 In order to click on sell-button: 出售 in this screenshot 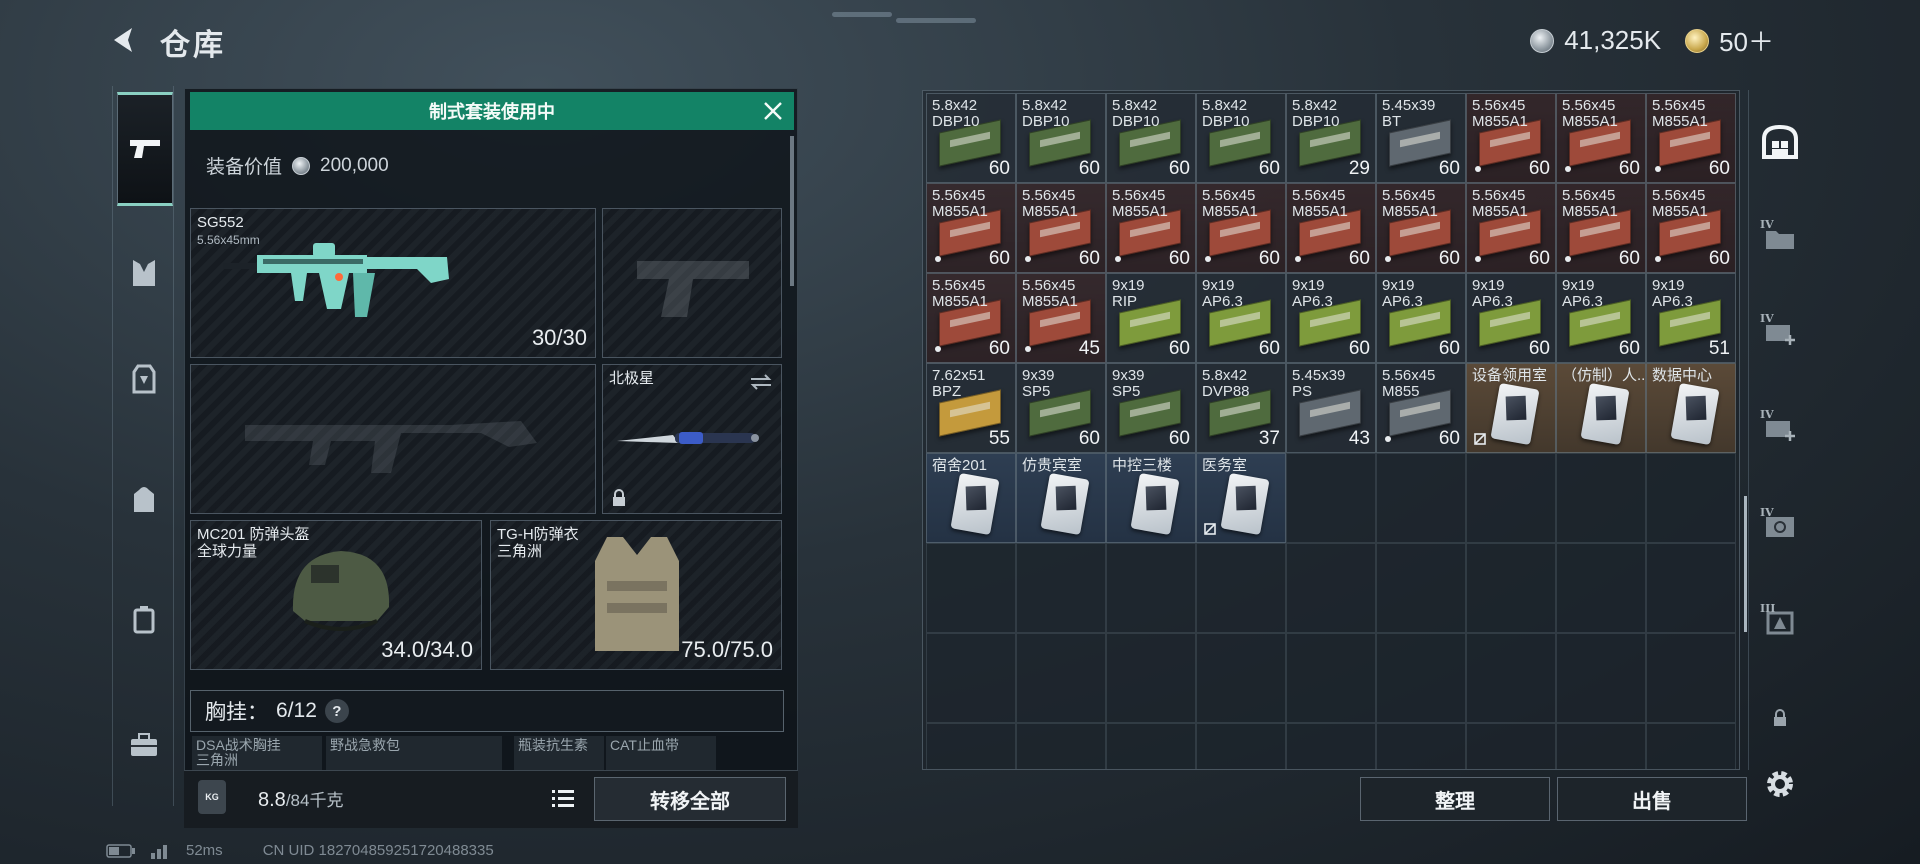, I will do `click(1652, 799)`.